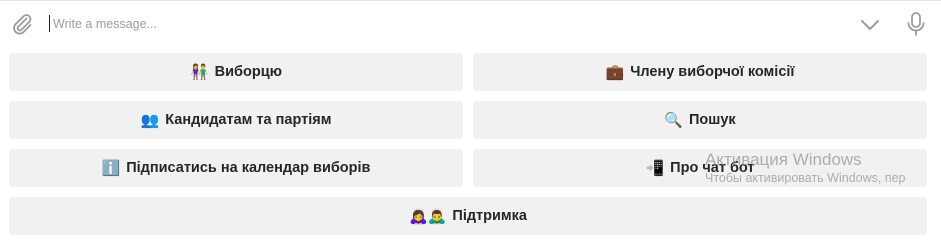  I want to click on search-button: 🔍 Пошук, so click(700, 120).